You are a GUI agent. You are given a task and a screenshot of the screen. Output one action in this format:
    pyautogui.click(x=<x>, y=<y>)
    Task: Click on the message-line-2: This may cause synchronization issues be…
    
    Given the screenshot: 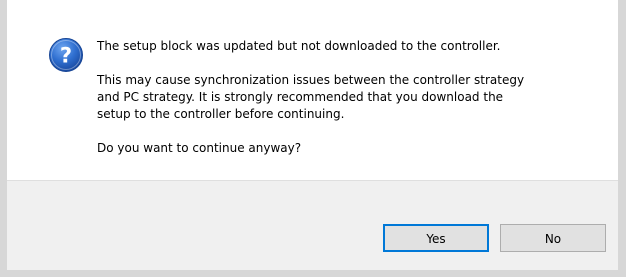 What is the action you would take?
    pyautogui.click(x=311, y=97)
    